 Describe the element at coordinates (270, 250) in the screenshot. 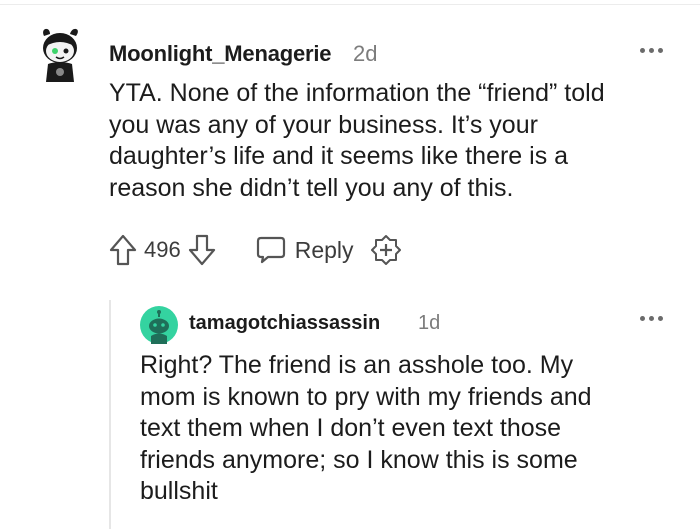

I see `speech-bubble-icon` at that location.